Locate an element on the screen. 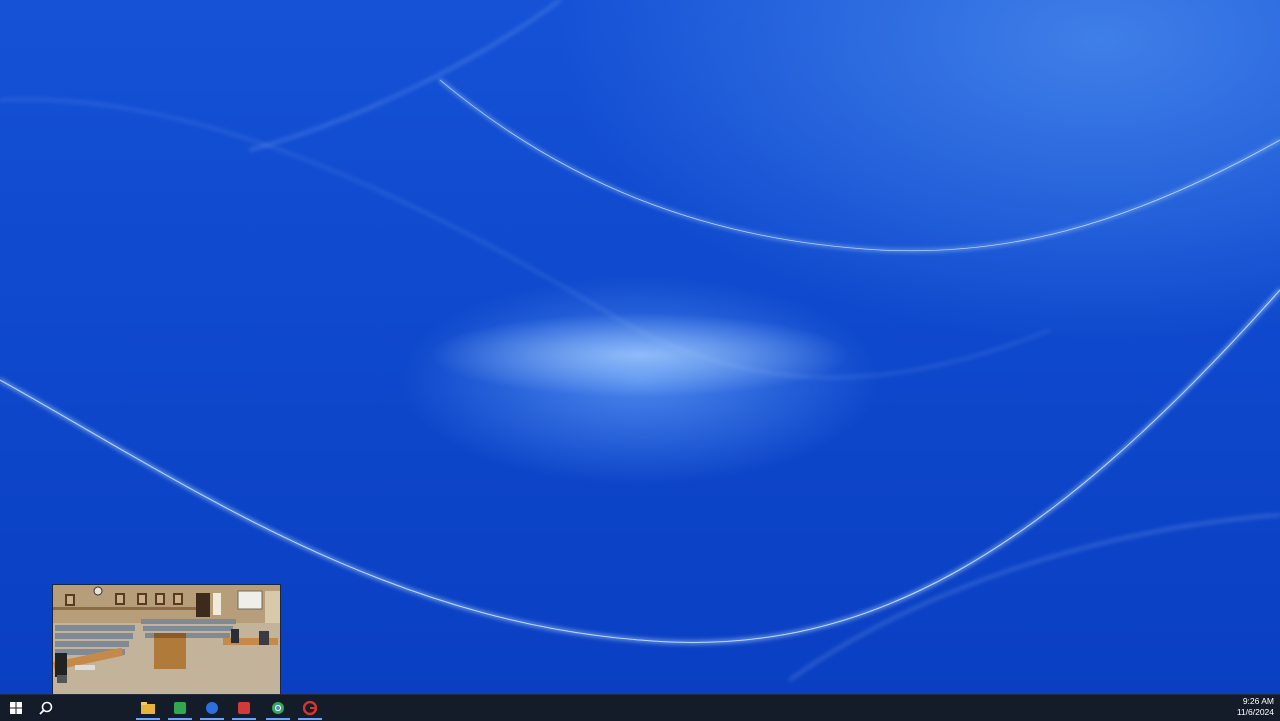 Image resolution: width=1280 pixels, height=721 pixels. start-button is located at coordinates (16, 708).